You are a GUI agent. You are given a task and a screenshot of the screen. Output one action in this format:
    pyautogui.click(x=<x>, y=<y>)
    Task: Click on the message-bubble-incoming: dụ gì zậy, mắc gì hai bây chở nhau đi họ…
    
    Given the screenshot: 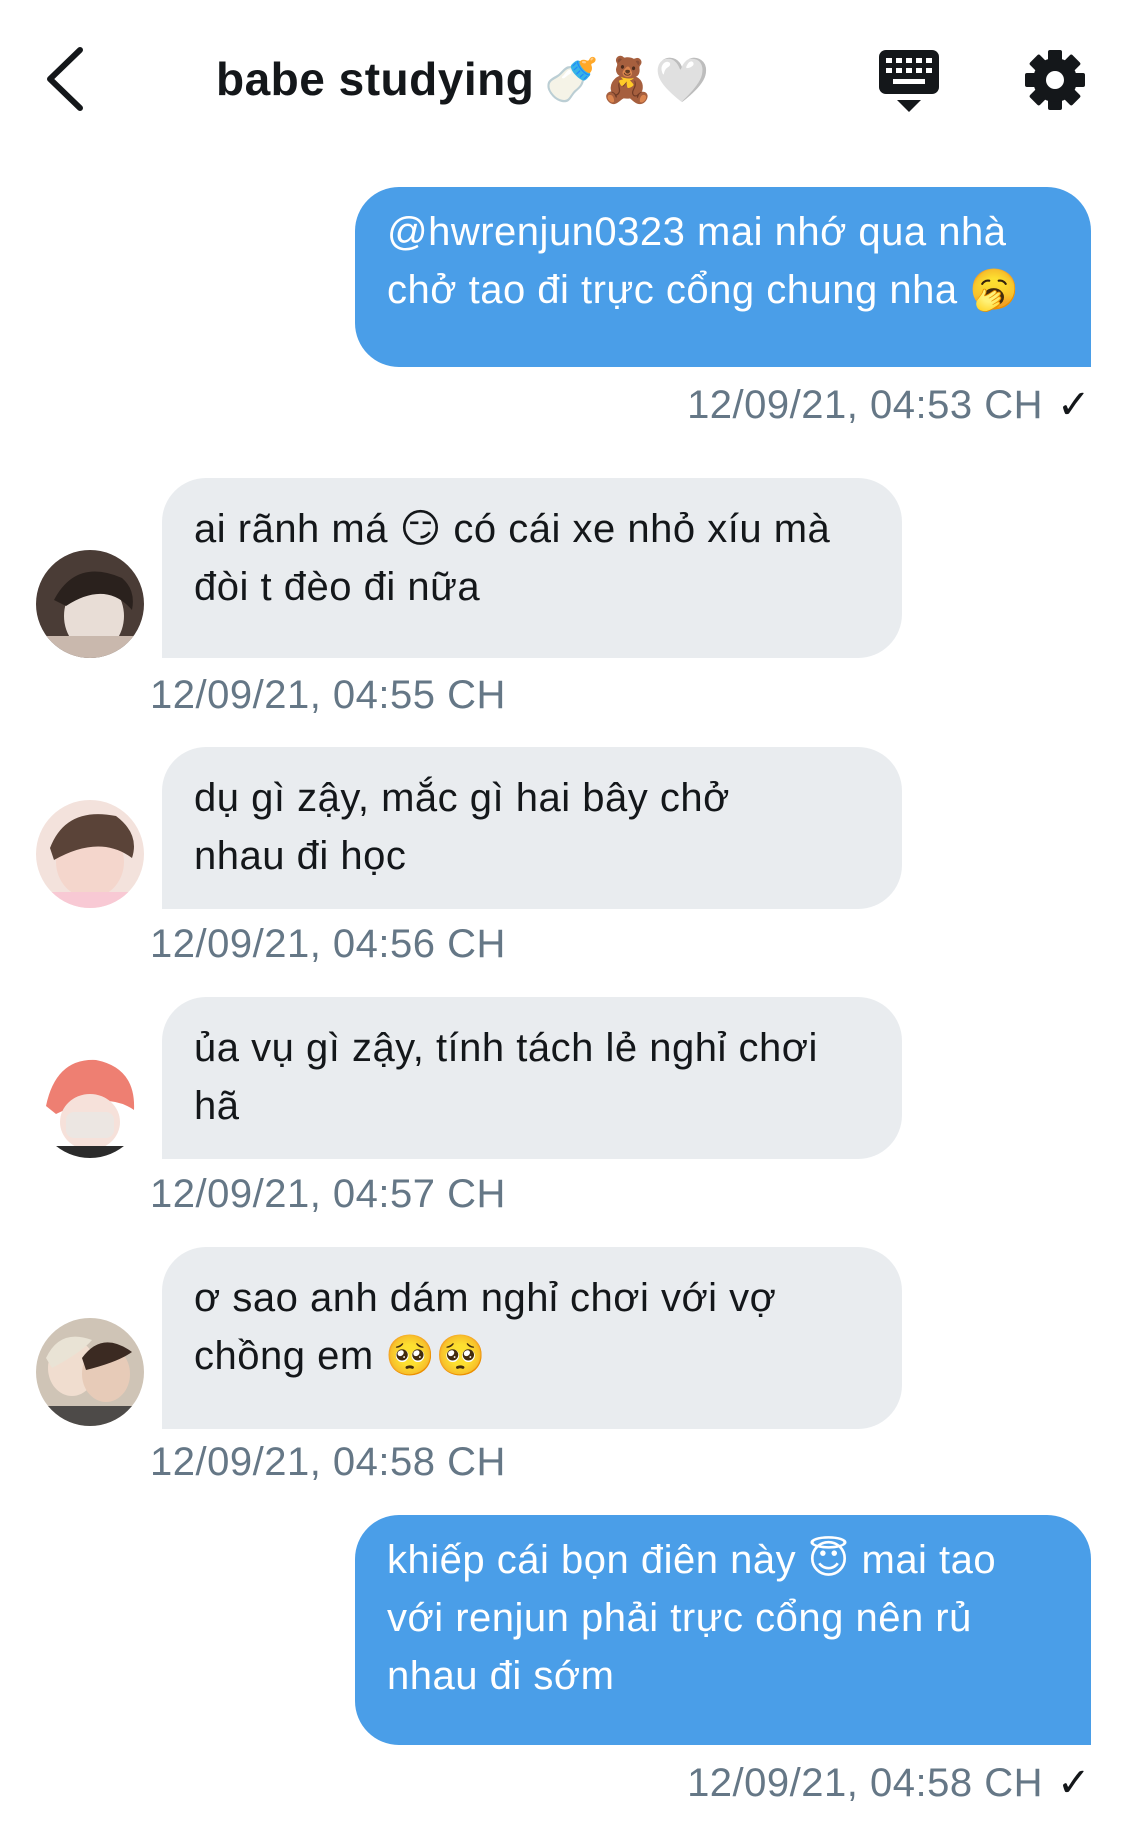 What is the action you would take?
    pyautogui.click(x=532, y=828)
    